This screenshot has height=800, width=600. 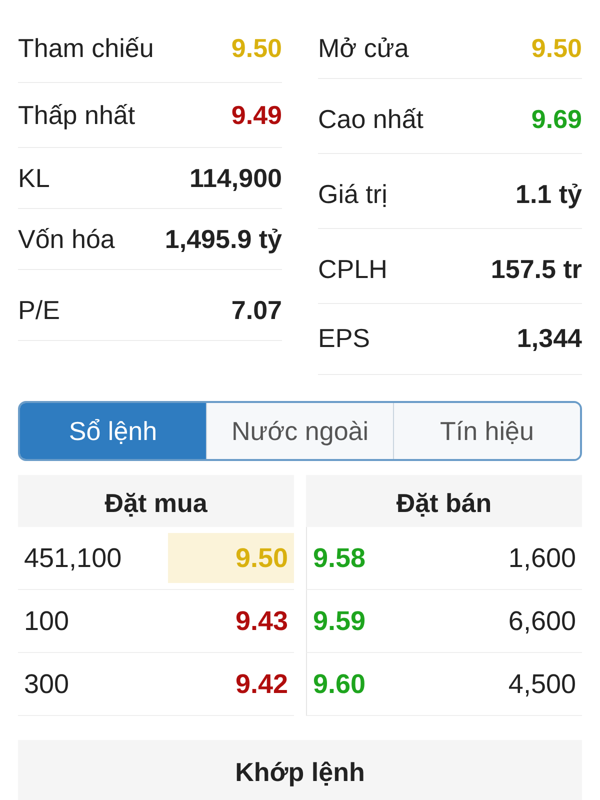 What do you see at coordinates (231, 558) in the screenshot?
I see `bid-price: 9.50` at bounding box center [231, 558].